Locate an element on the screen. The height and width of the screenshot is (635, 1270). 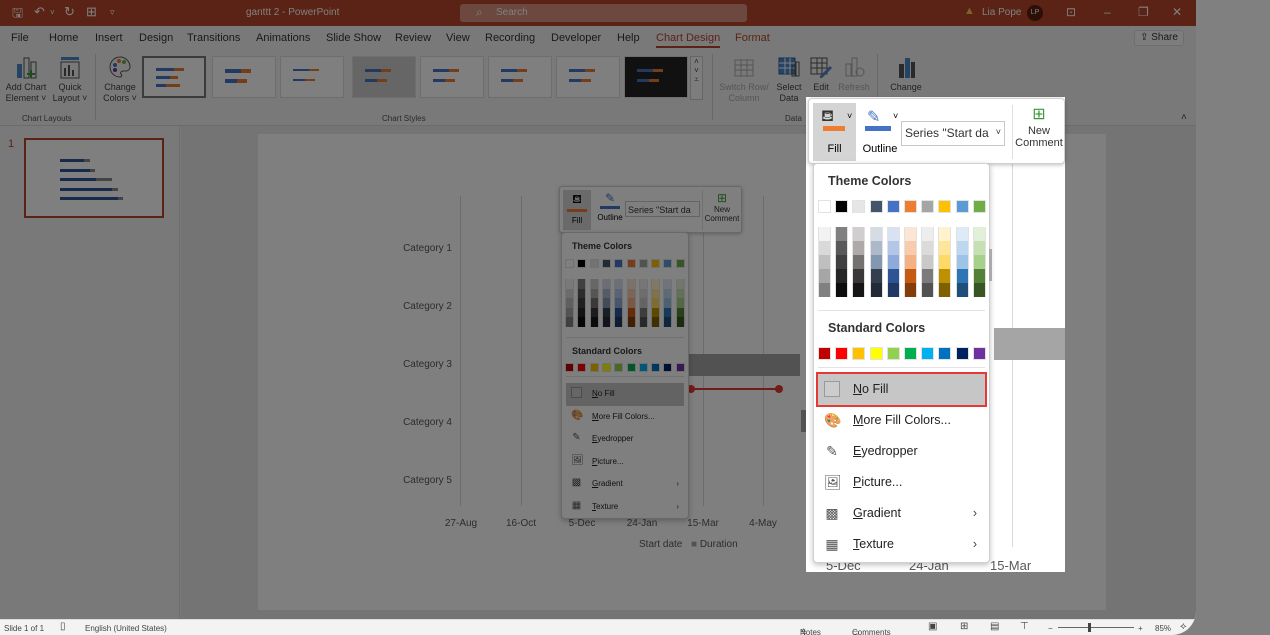
tab-design: Design is located at coordinates (156, 38).